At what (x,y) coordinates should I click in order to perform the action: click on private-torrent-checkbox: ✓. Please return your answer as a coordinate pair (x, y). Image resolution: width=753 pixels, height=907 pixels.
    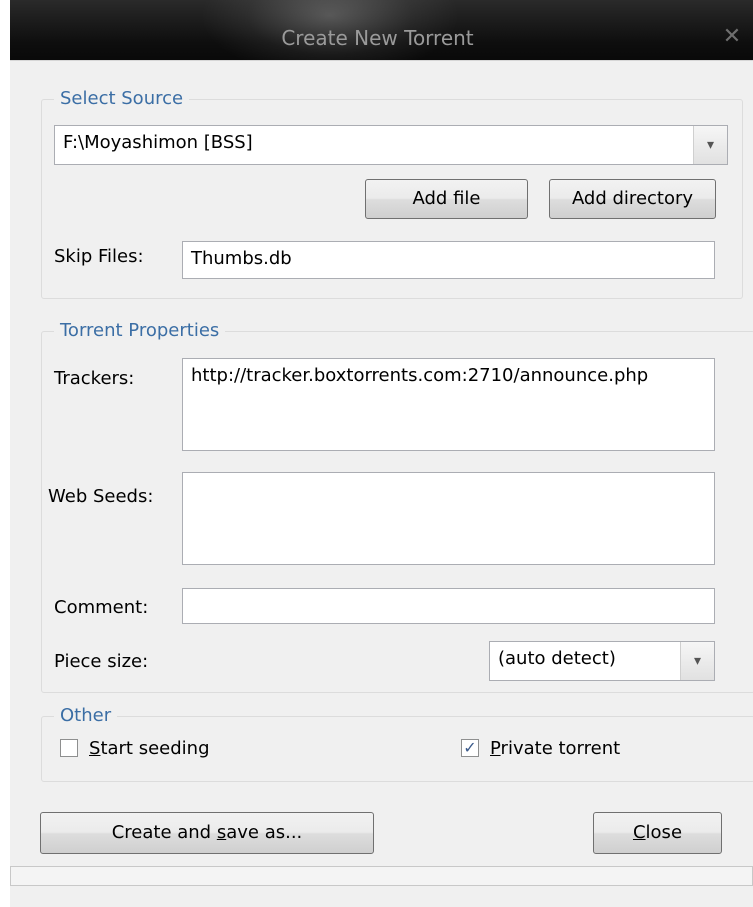
    Looking at the image, I should click on (470, 748).